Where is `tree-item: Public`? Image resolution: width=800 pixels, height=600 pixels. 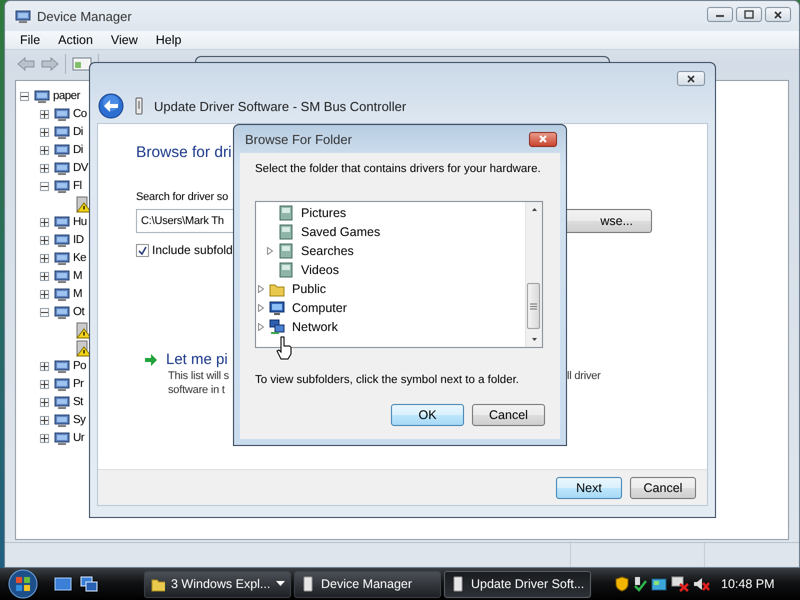 tree-item: Public is located at coordinates (309, 289).